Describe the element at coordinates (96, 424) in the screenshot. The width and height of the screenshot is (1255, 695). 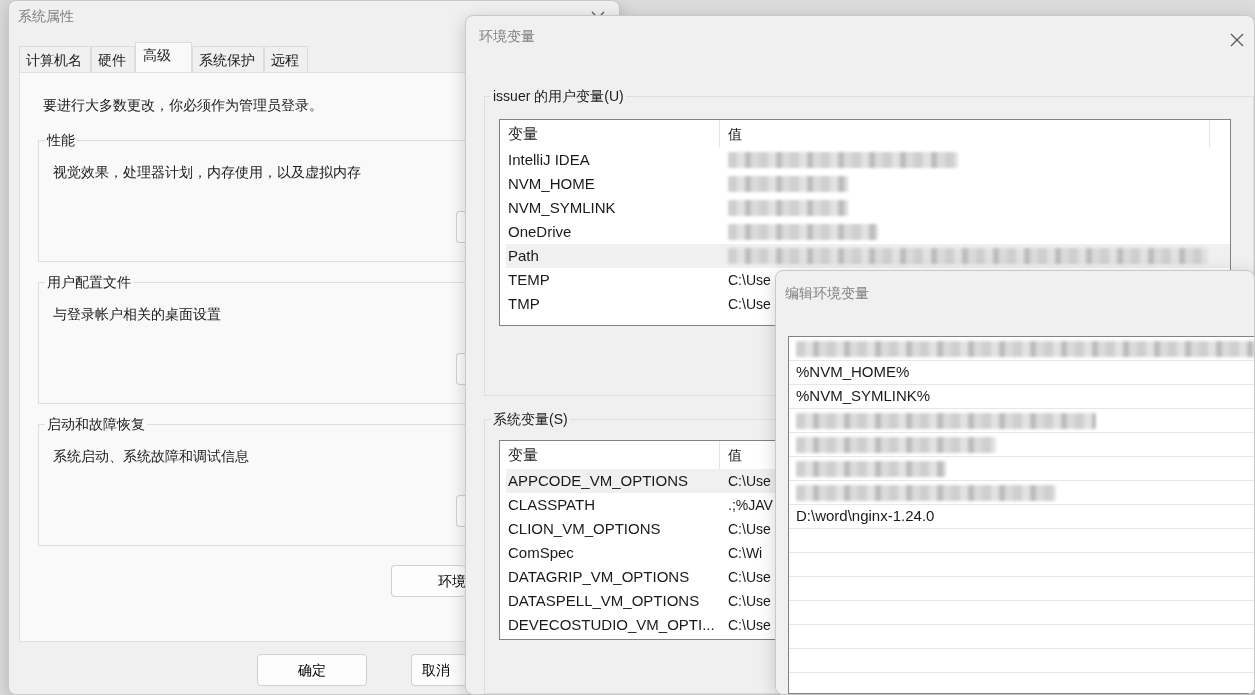
I see `group-title: 启动和故障恢复` at that location.